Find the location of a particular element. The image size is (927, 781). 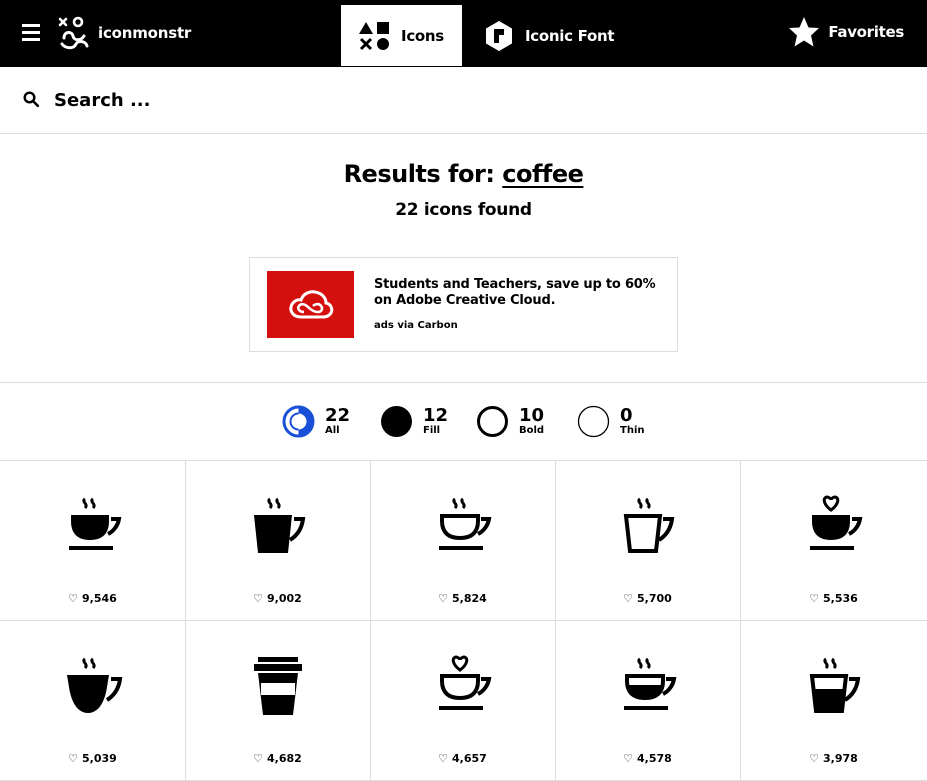

likes-count: ♡ 5,824 is located at coordinates (462, 598).